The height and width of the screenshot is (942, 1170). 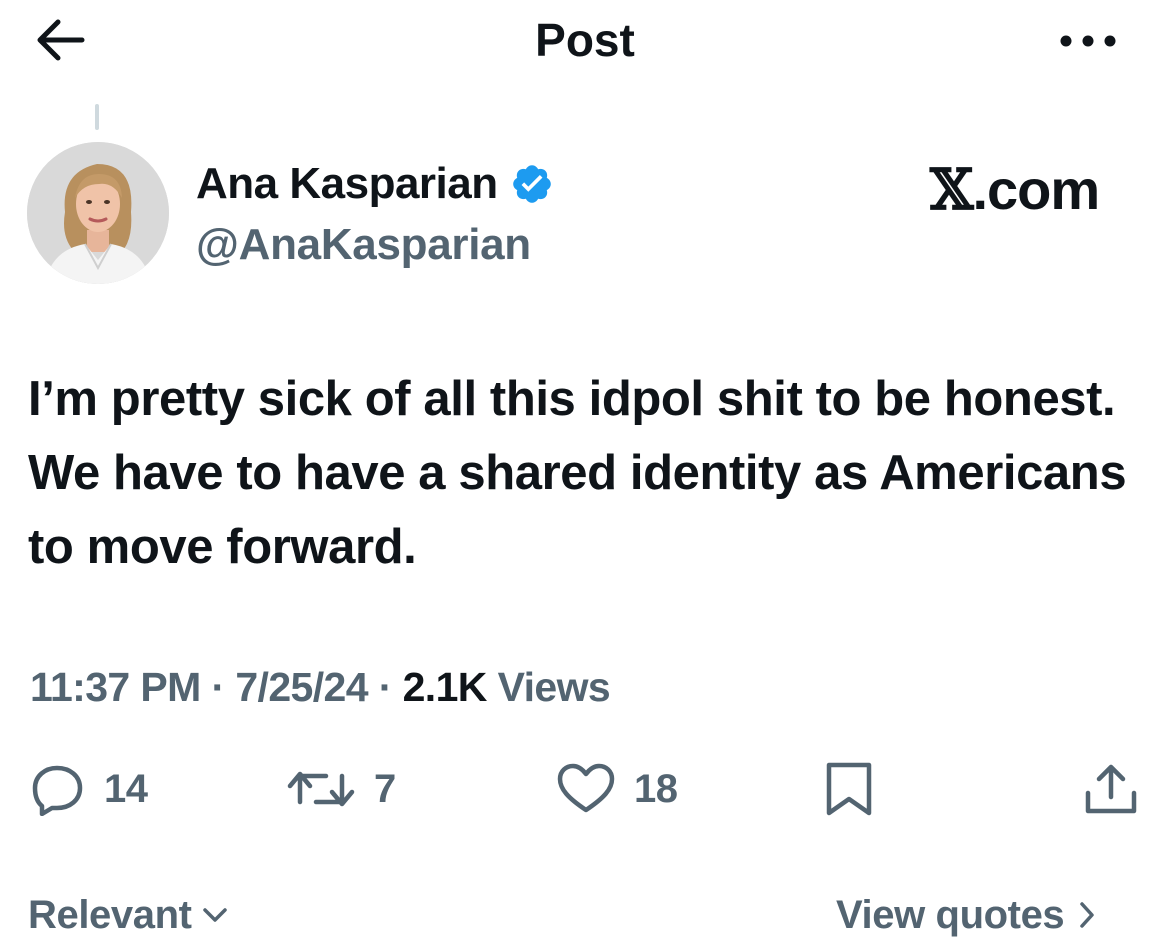 I want to click on page-title: Post, so click(x=585, y=40).